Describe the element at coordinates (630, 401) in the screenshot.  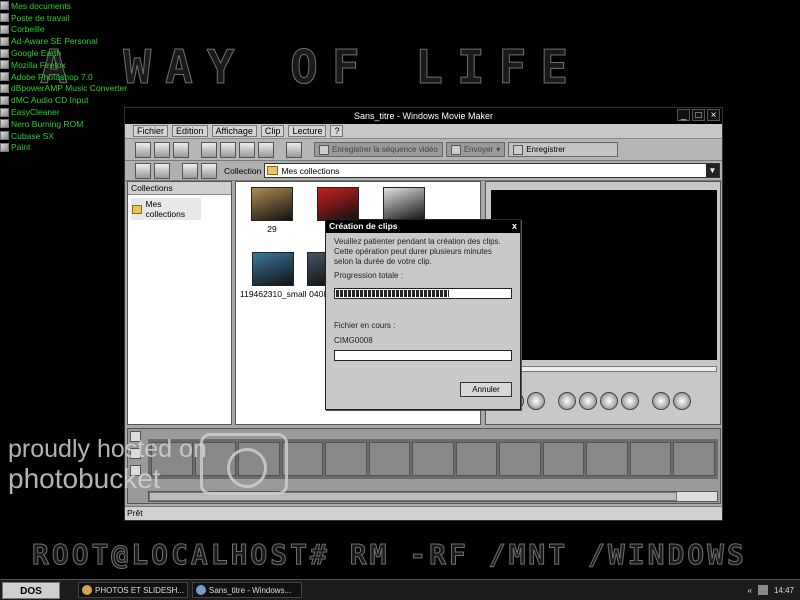
I see `next-frame-icon` at that location.